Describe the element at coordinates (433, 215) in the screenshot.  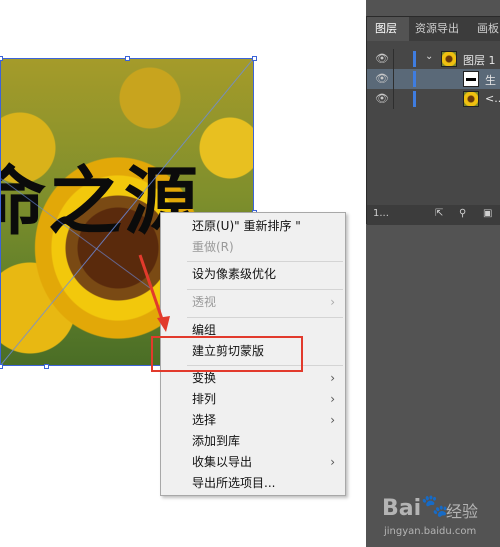
I see `layers-footer: 1... ⇱ ⚲ ▣` at that location.